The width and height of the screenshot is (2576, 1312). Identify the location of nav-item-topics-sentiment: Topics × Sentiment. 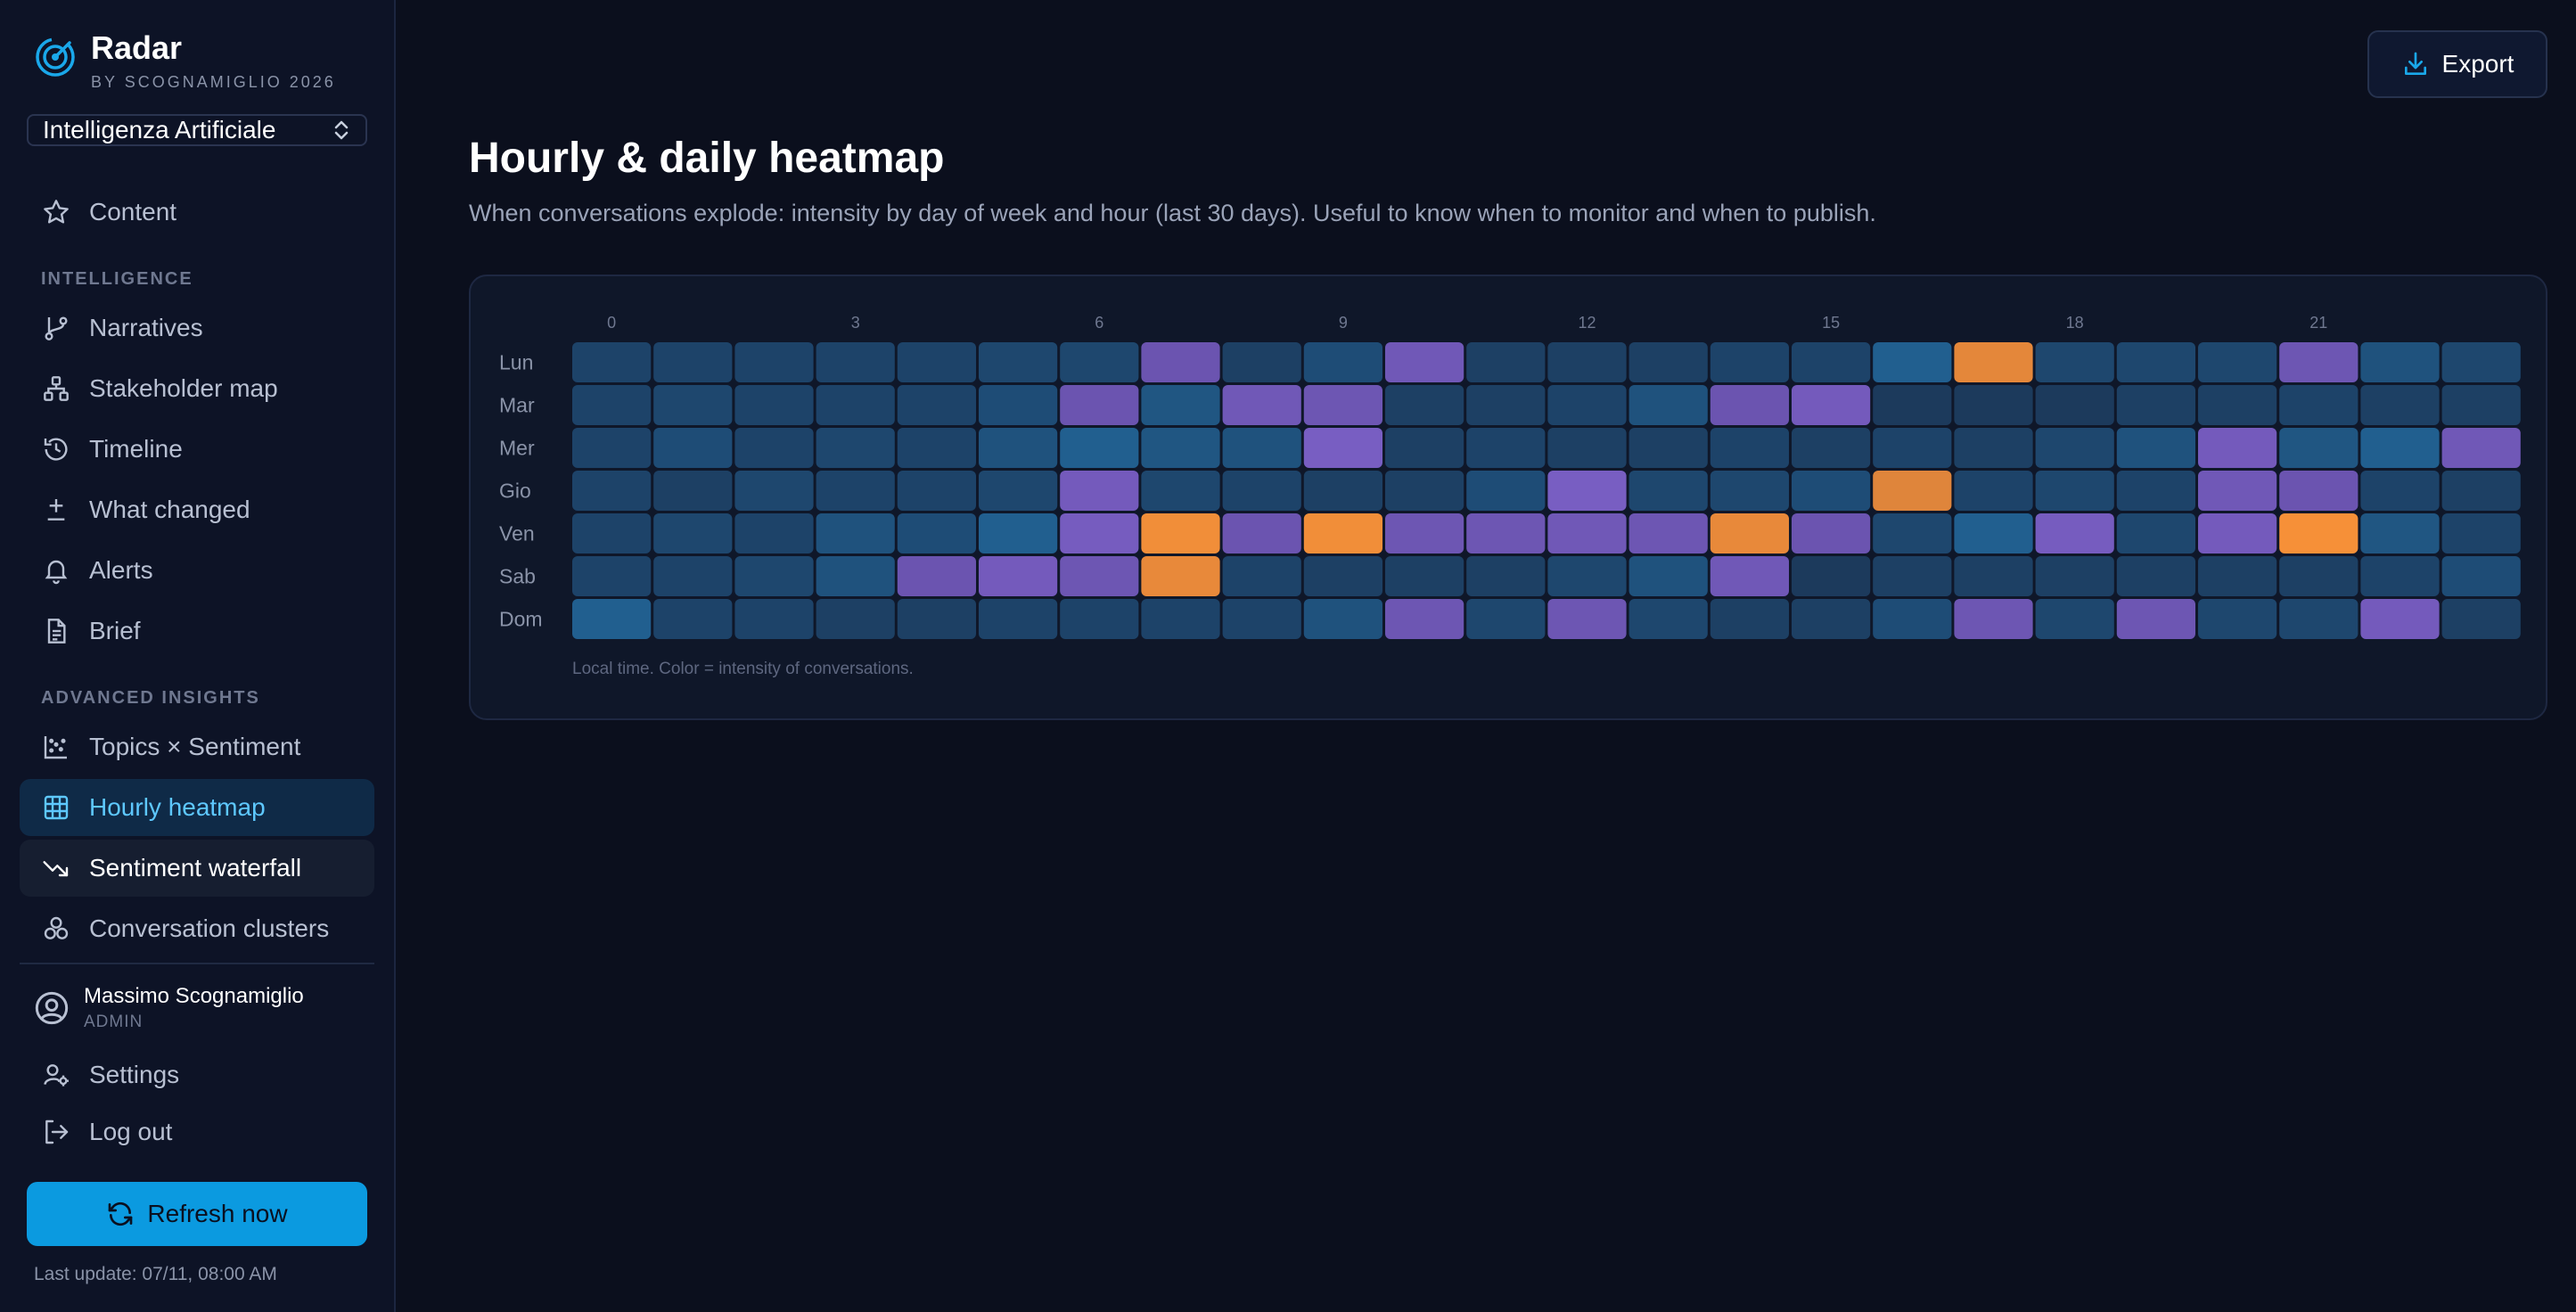
(197, 746).